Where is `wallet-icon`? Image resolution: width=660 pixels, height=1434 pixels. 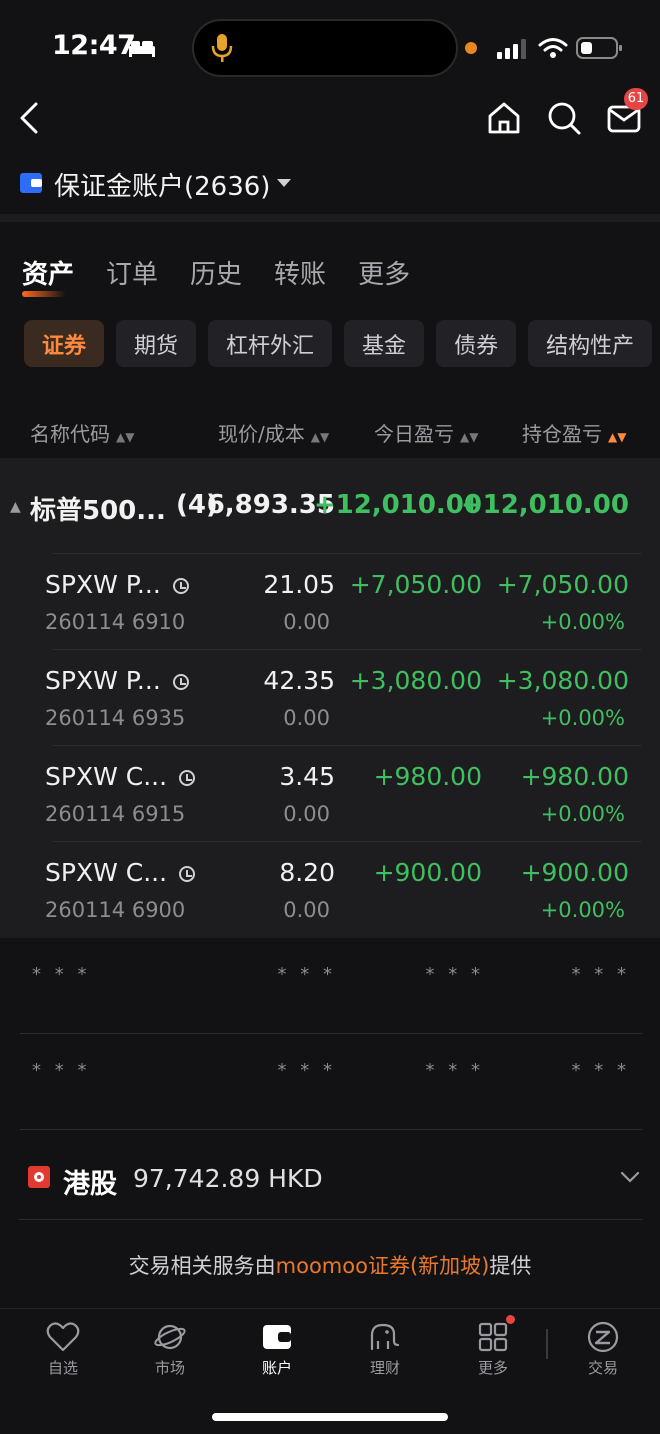 wallet-icon is located at coordinates (31, 183).